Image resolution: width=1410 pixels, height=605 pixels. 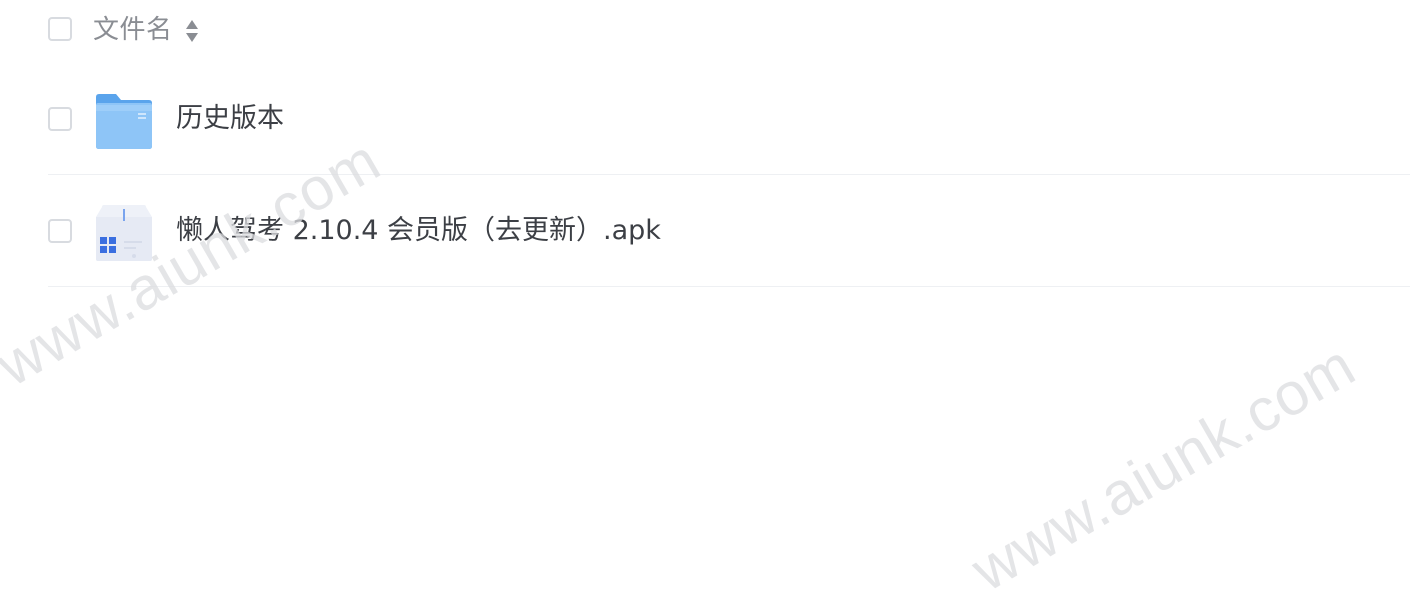 I want to click on column-header-filename: 文件名, so click(x=133, y=30).